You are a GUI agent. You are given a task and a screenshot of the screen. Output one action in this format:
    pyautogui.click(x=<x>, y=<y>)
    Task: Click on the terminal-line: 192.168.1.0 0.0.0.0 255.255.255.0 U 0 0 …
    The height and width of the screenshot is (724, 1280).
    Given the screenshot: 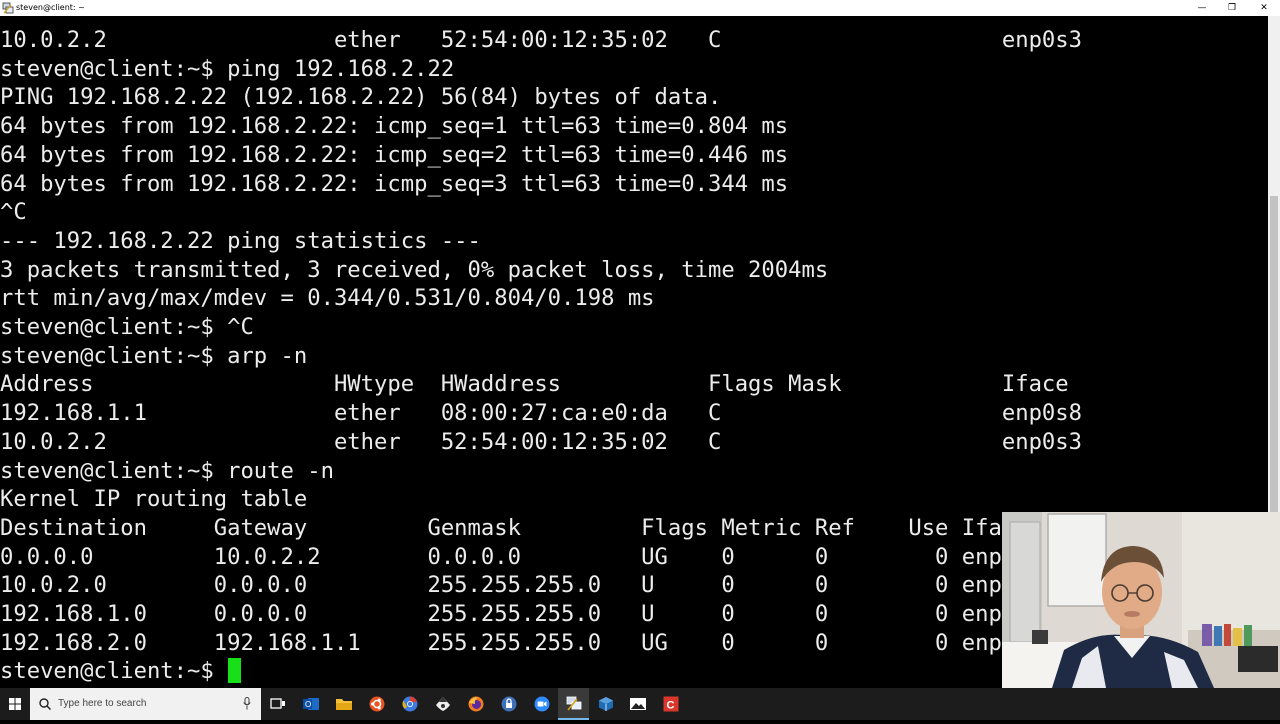 What is the action you would take?
    pyautogui.click(x=501, y=614)
    